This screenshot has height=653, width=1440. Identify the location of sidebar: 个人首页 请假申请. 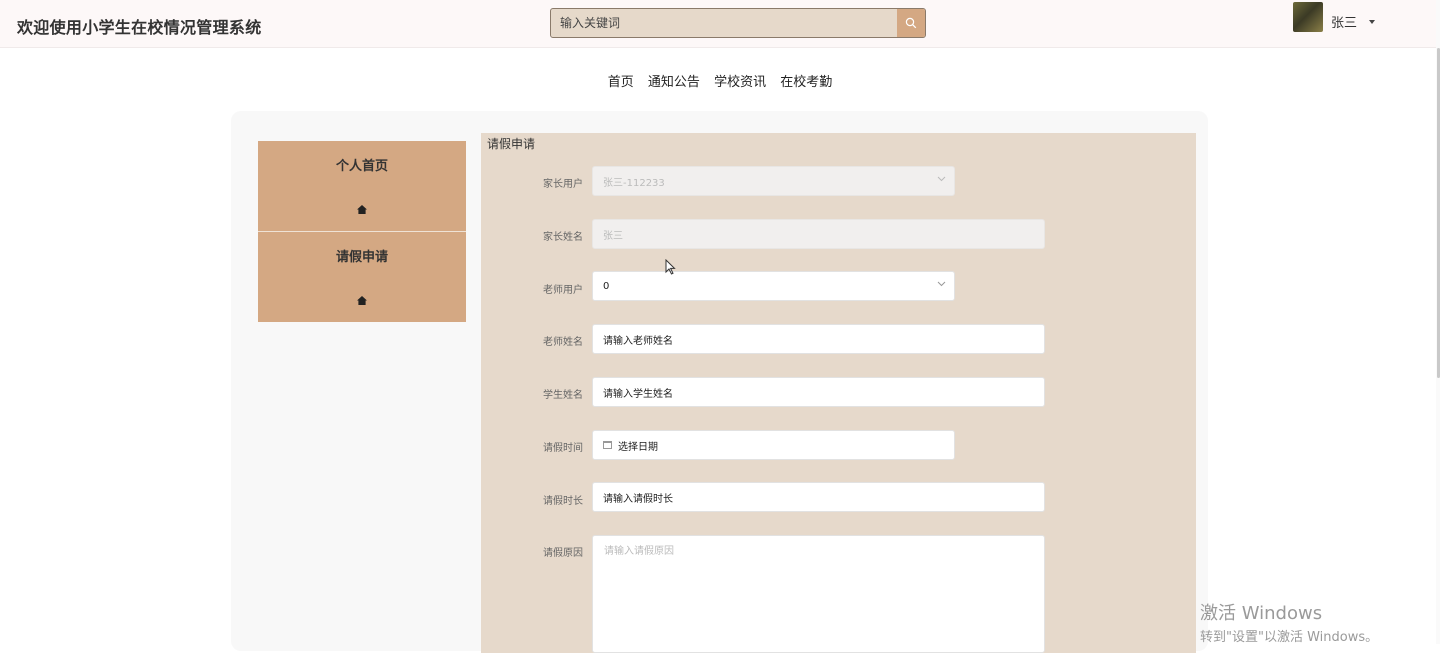
(362, 231).